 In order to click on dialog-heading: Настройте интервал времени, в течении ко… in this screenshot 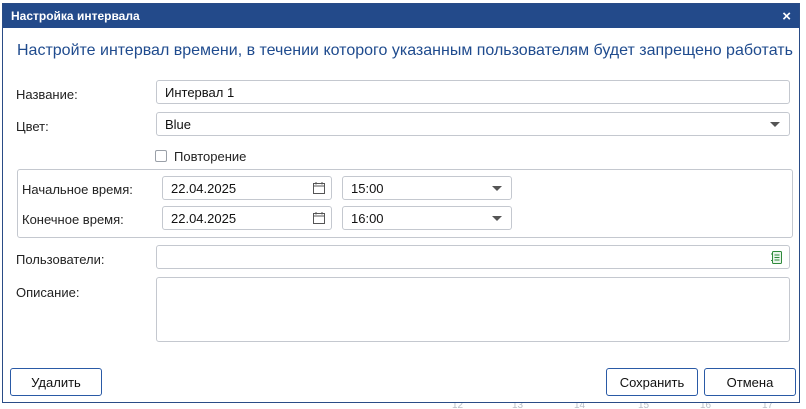, I will do `click(405, 50)`.